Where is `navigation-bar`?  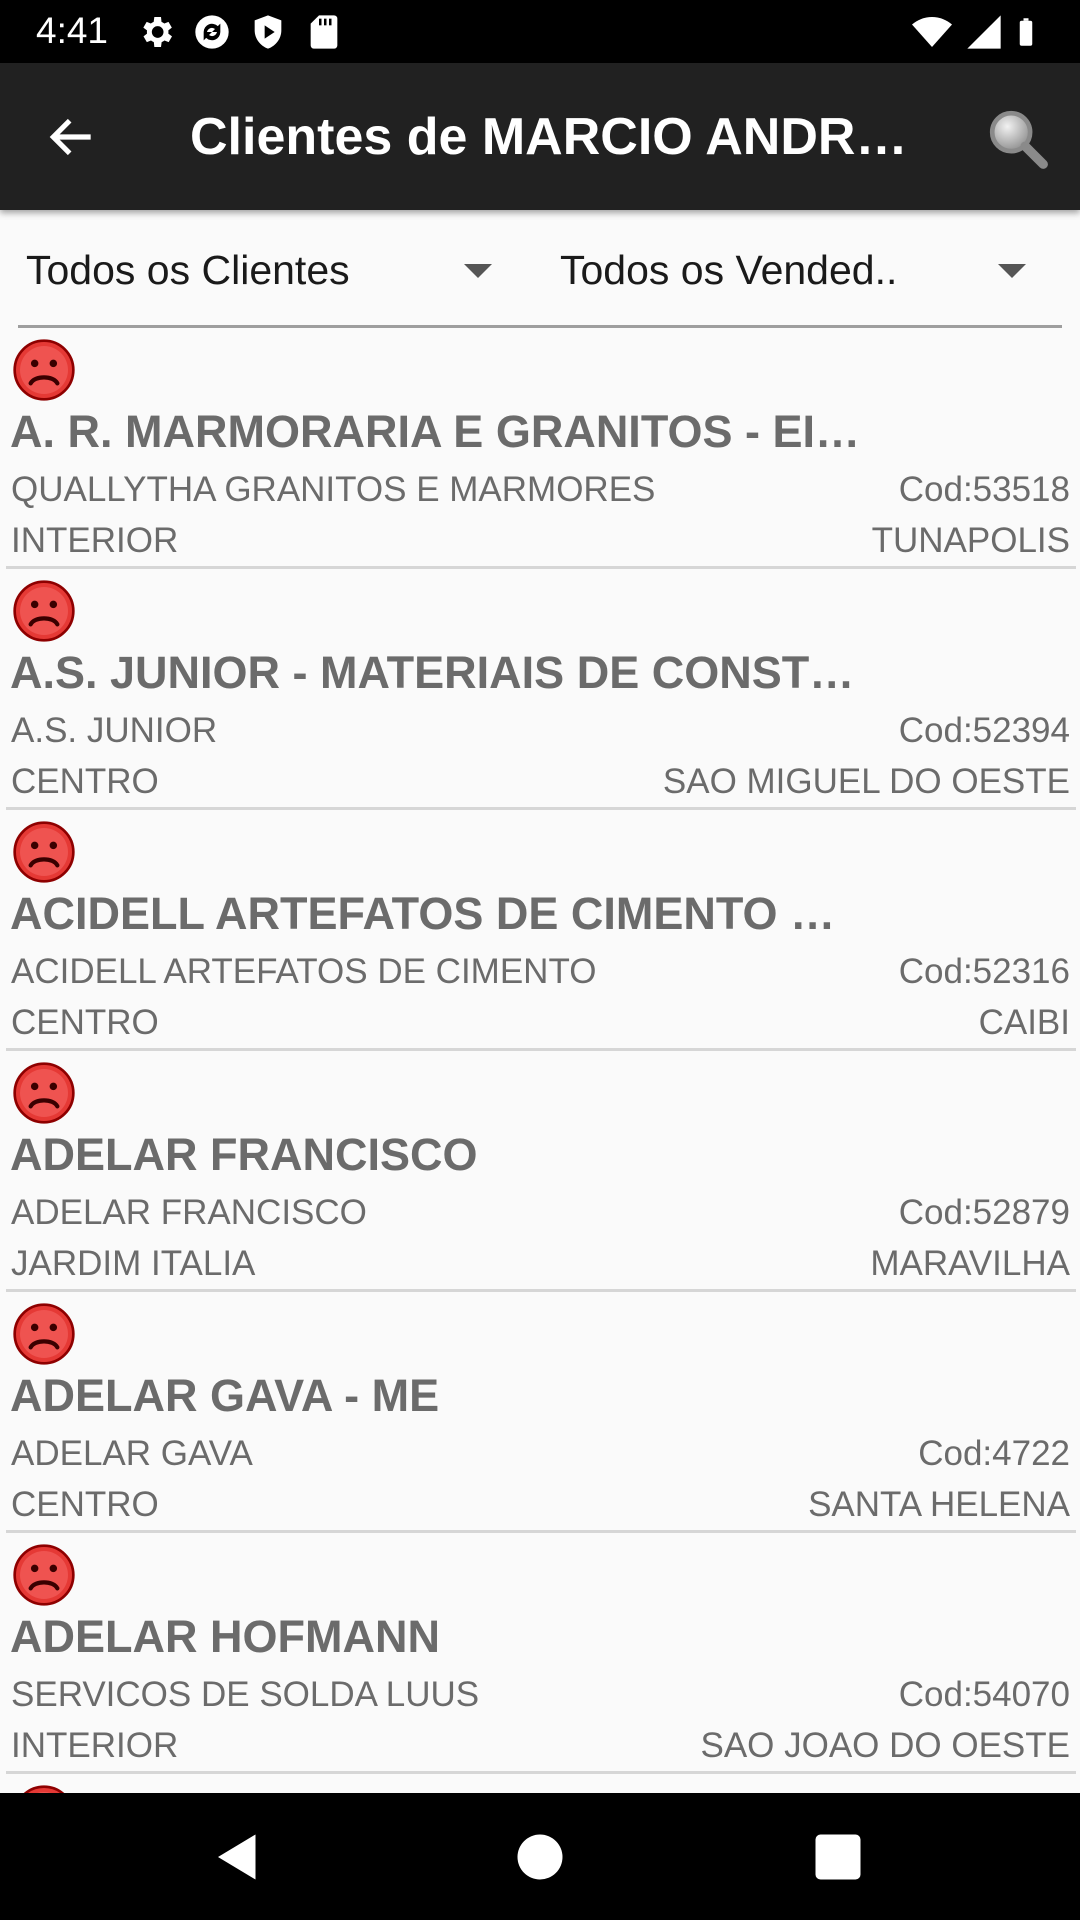
navigation-bar is located at coordinates (540, 1856).